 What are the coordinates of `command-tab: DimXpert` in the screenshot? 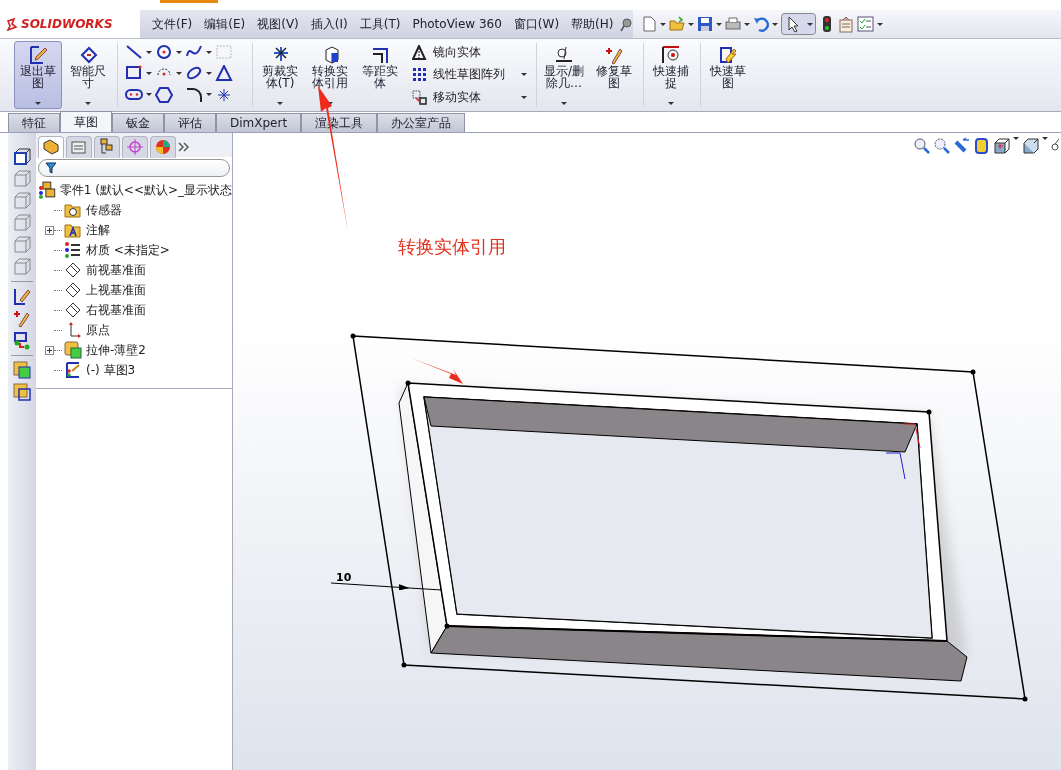 It's located at (259, 122).